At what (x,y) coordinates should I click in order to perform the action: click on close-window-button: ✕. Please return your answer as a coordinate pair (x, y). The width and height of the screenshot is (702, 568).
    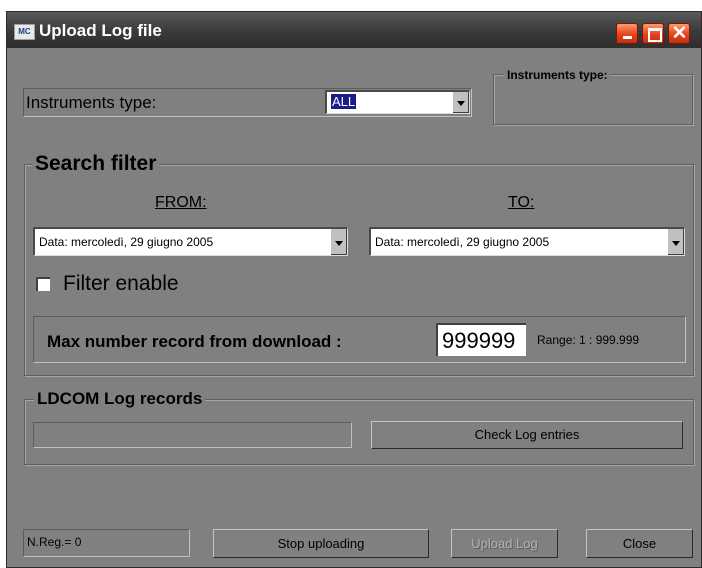
    Looking at the image, I should click on (679, 33).